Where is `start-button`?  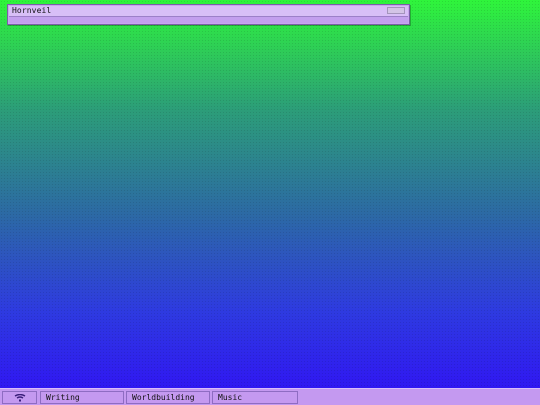
start-button is located at coordinates (19, 397).